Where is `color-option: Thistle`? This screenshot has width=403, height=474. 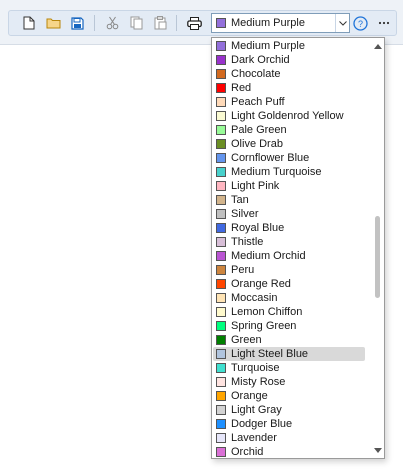
color-option: Thistle is located at coordinates (289, 242).